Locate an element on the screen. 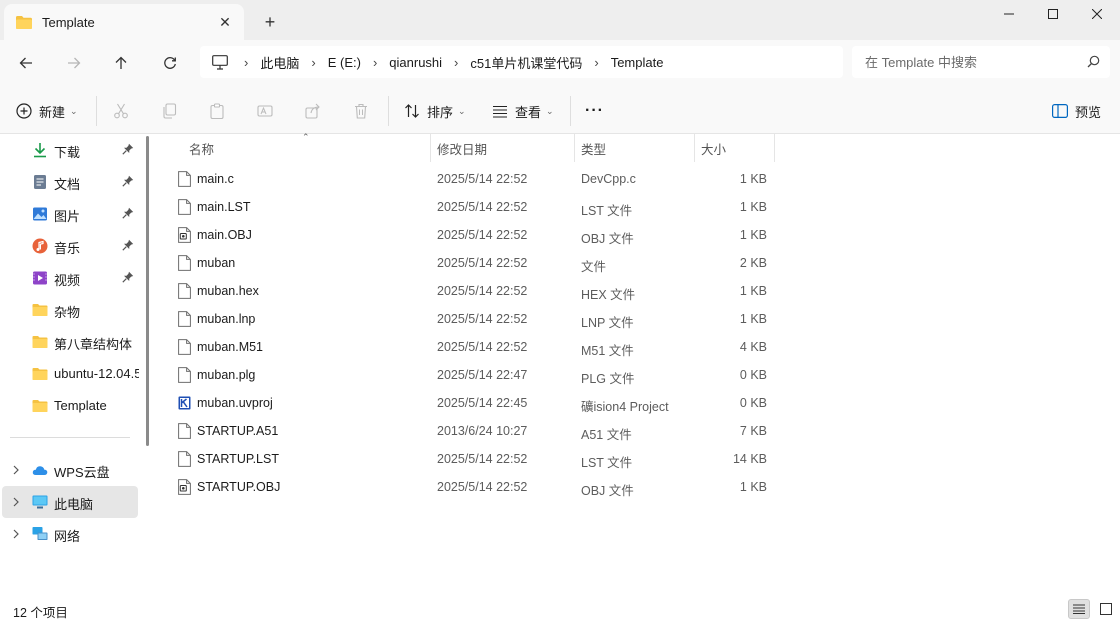 This screenshot has width=1120, height=619. forward-button is located at coordinates (74, 63).